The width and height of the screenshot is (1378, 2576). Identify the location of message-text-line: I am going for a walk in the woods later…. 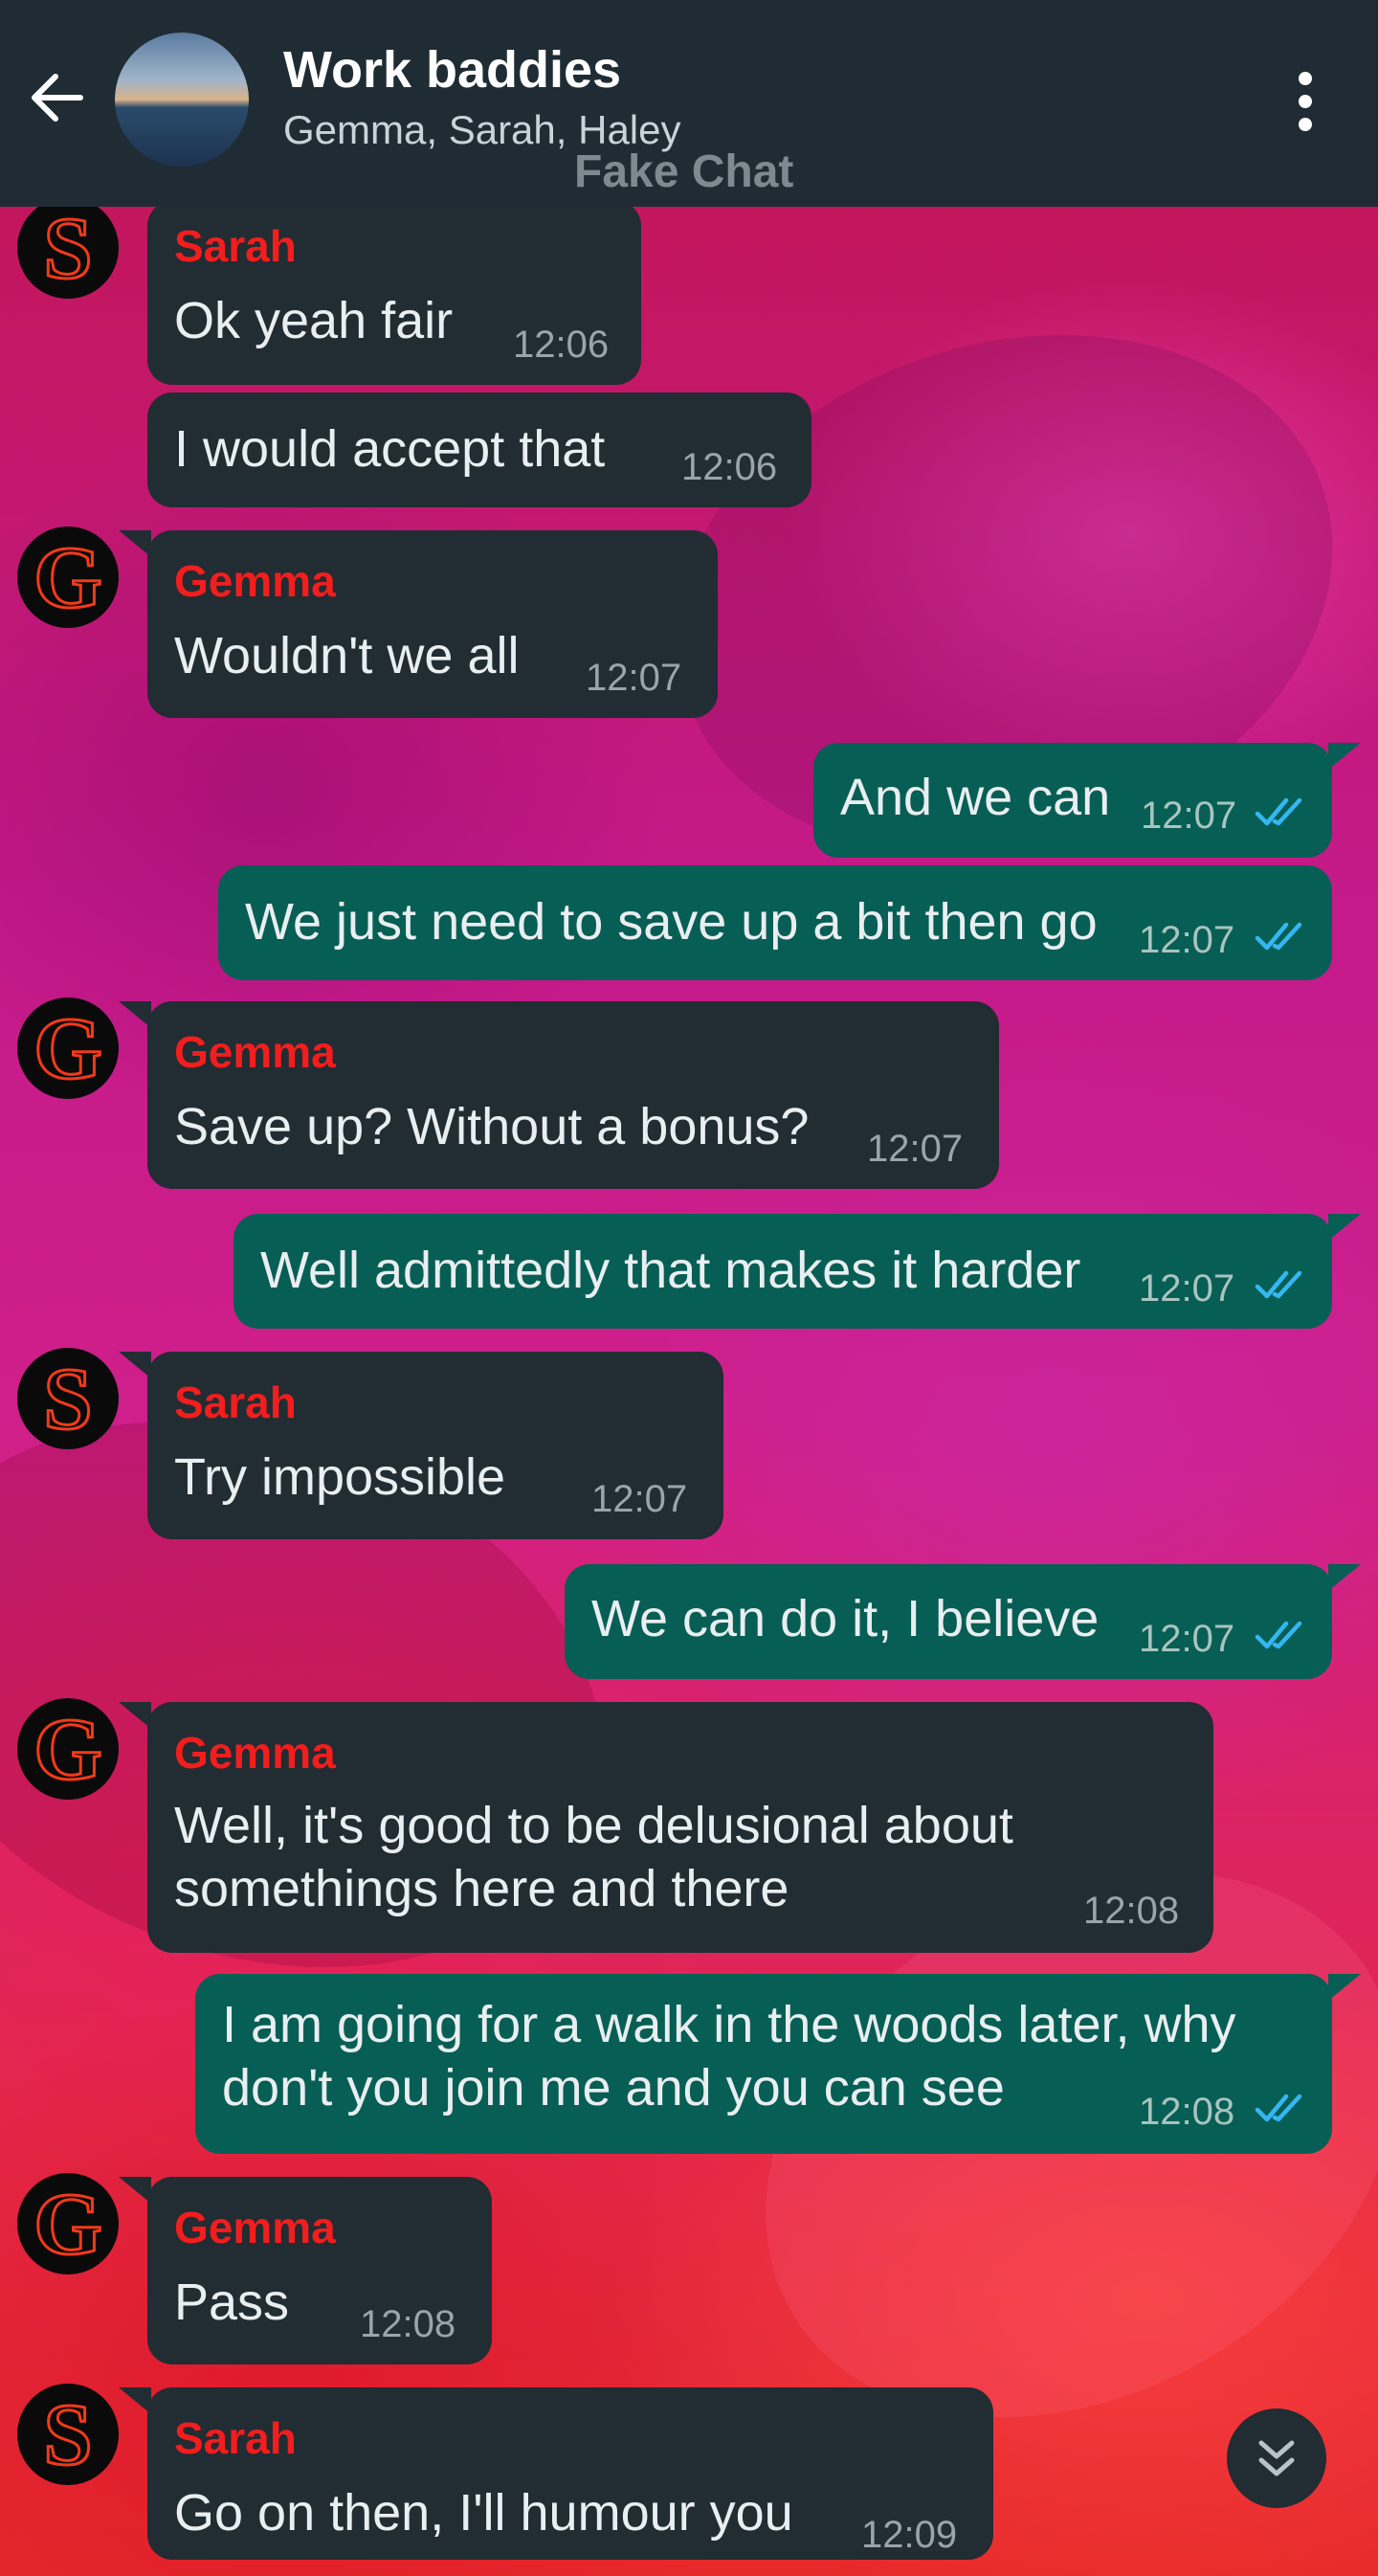
(729, 2024).